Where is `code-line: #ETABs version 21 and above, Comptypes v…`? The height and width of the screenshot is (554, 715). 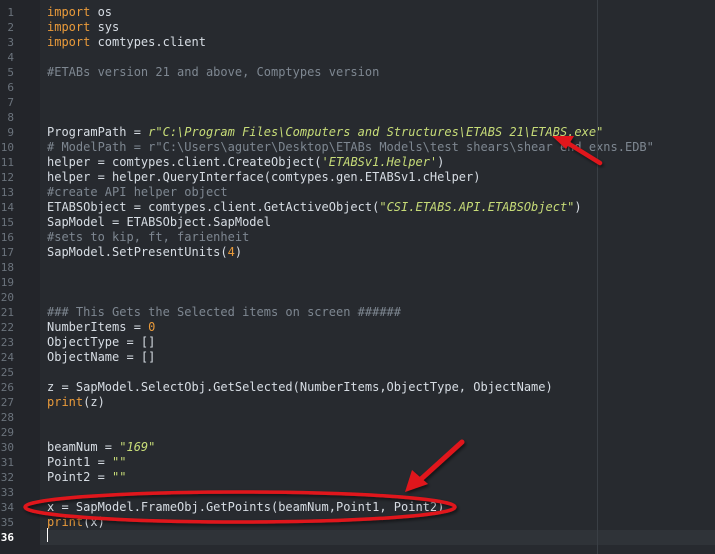 code-line: #ETABs version 21 and above, Comptypes v… is located at coordinates (377, 72).